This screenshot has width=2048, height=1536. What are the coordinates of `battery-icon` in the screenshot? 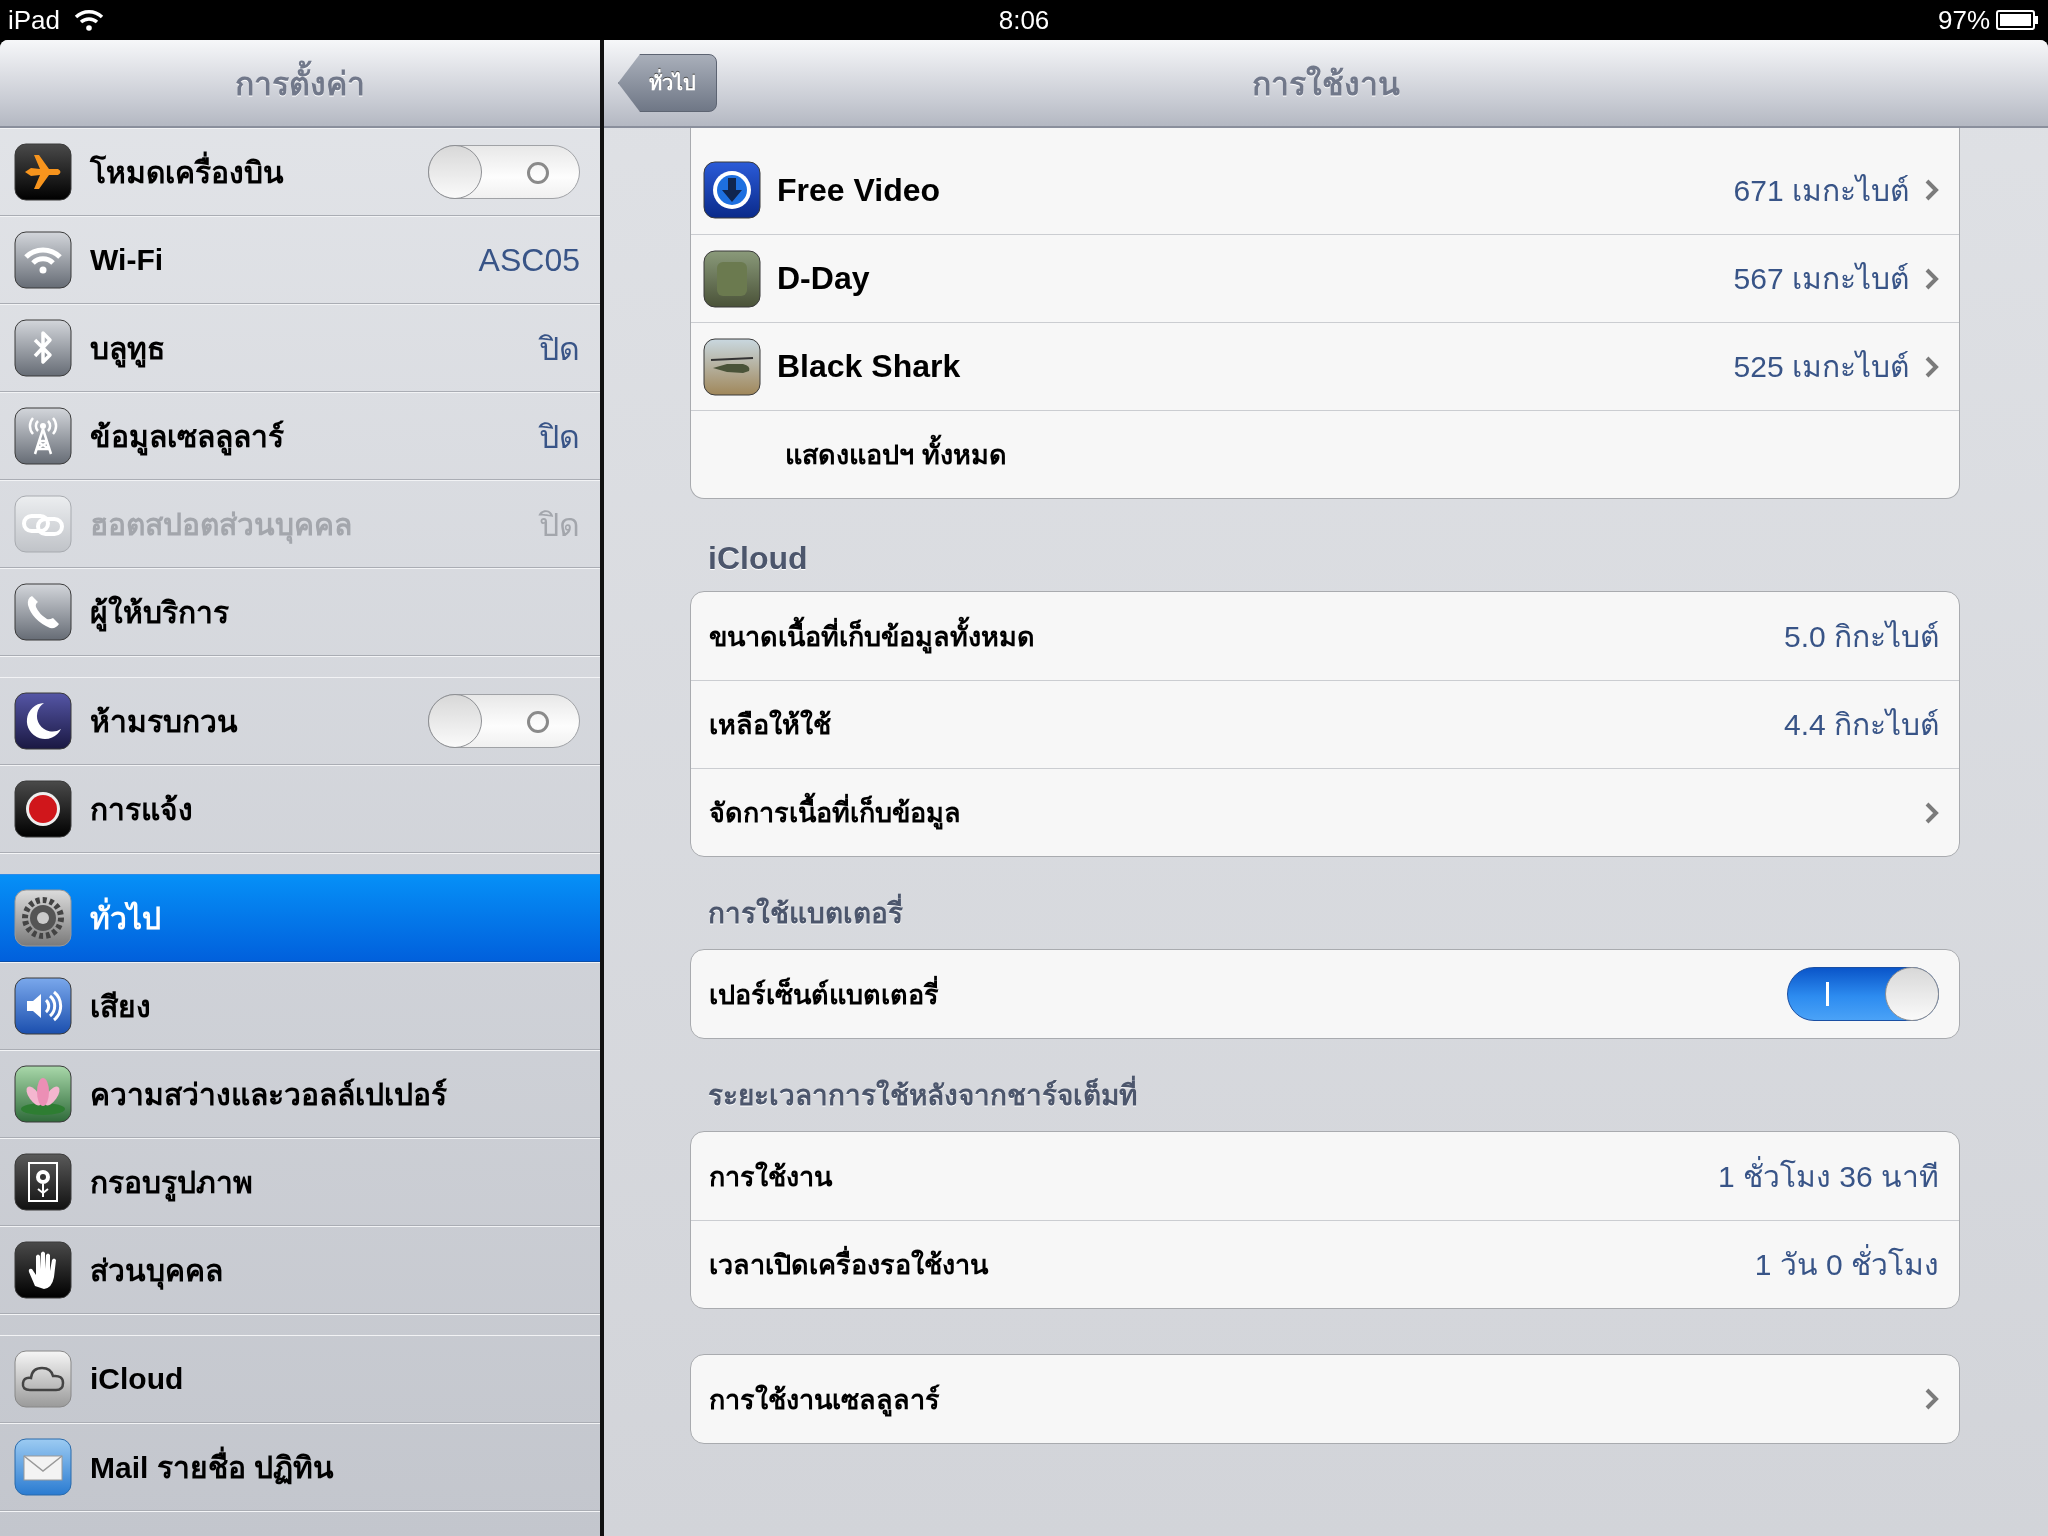 It's located at (2018, 20).